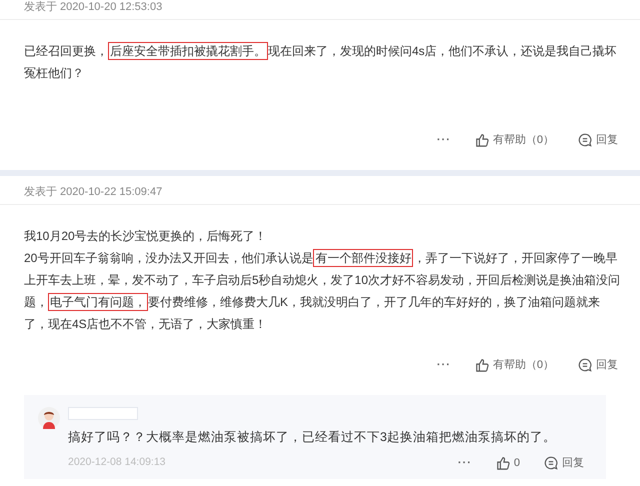 Image resolution: width=640 pixels, height=486 pixels. What do you see at coordinates (146, 236) in the screenshot?
I see `post-text: 我10月20号去的长沙宝悦更换的，后悔死了！` at bounding box center [146, 236].